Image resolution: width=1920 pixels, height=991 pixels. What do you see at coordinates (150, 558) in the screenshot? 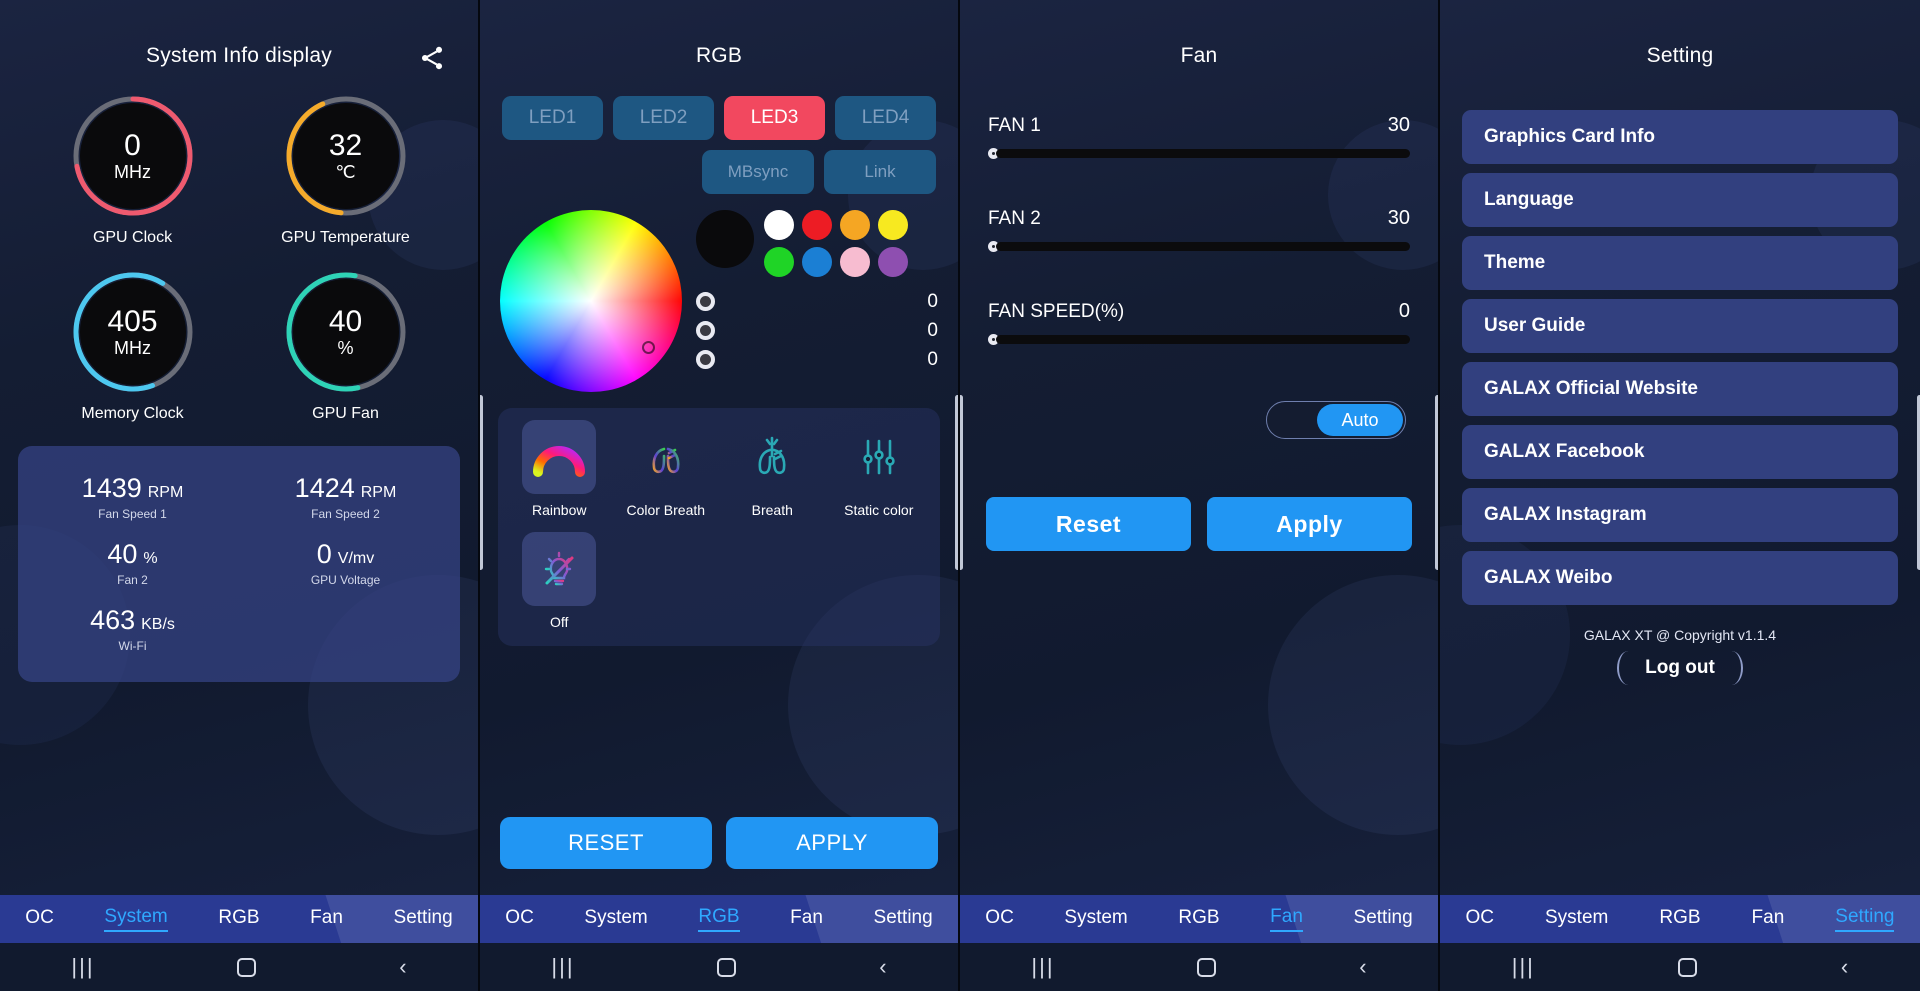
I see `stat-unit: %` at bounding box center [150, 558].